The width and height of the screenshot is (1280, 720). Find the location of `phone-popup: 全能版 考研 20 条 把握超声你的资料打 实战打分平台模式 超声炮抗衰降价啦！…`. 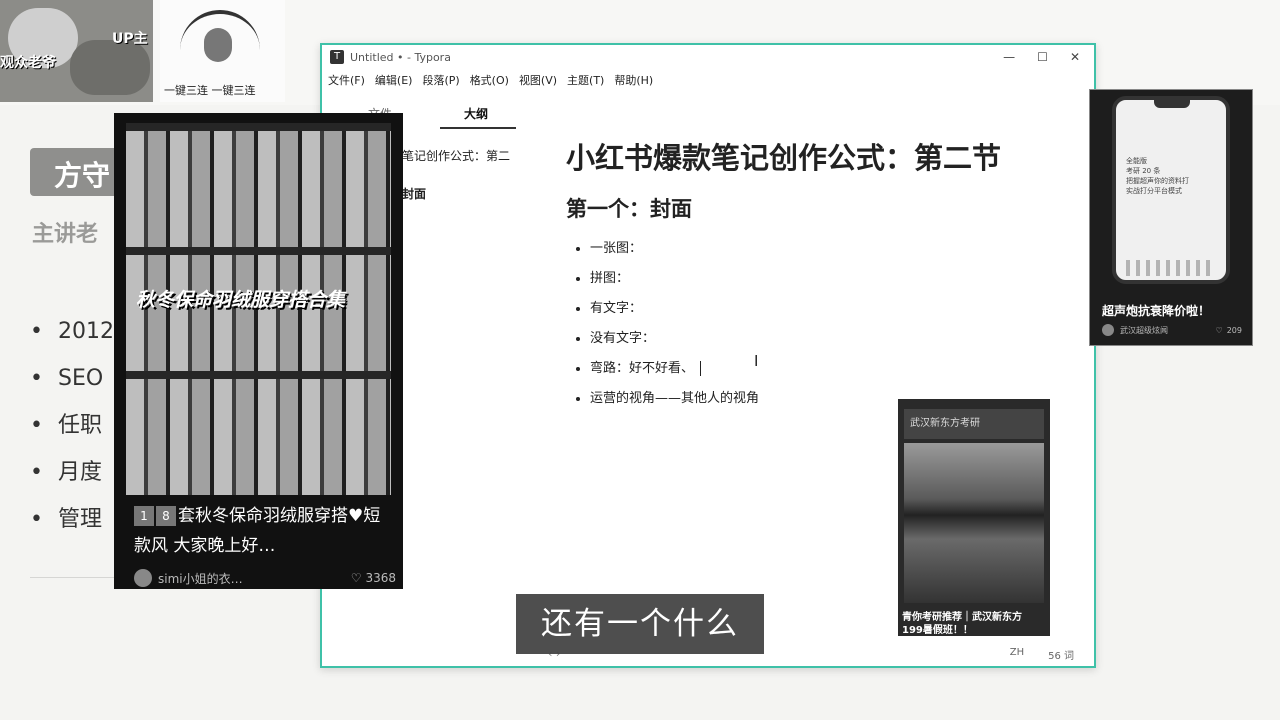

phone-popup: 全能版 考研 20 条 把握超声你的资料打 实战打分平台模式 超声炮抗衰降价啦！… is located at coordinates (1171, 217).